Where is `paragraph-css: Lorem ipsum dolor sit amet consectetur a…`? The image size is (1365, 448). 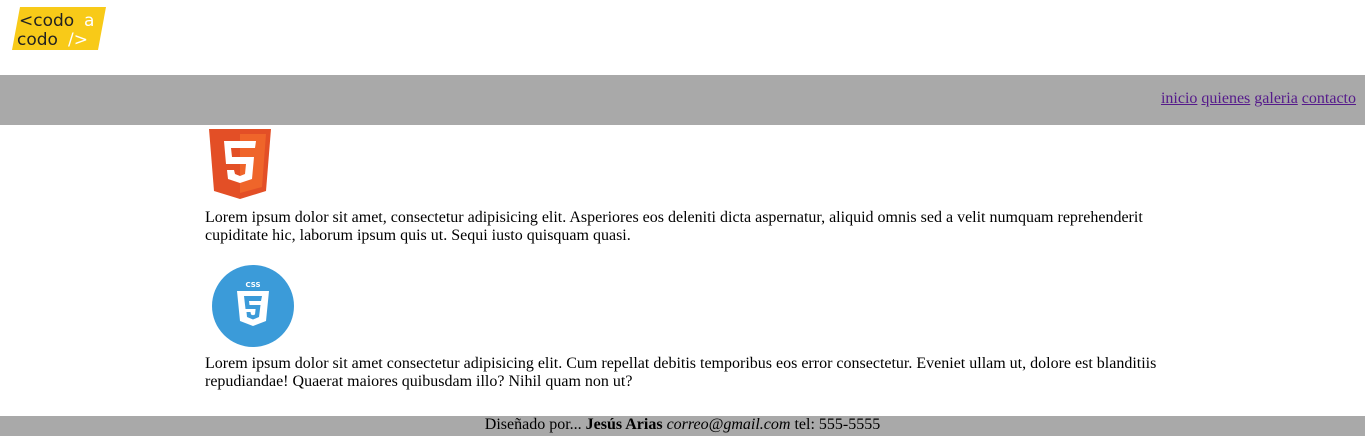 paragraph-css: Lorem ipsum dolor sit amet consectetur a… is located at coordinates (681, 372).